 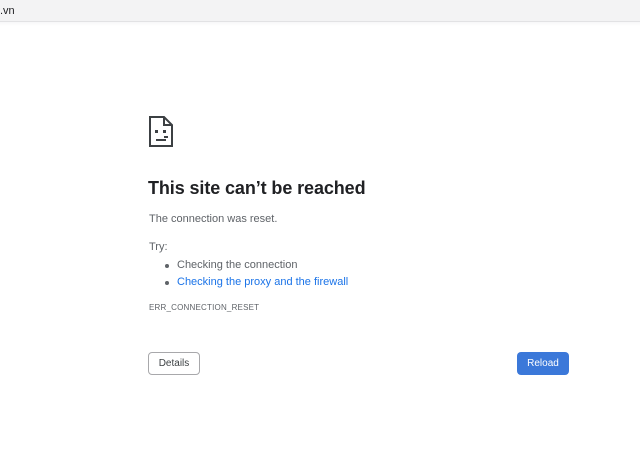 I want to click on sad-document-icon, so click(x=161, y=131).